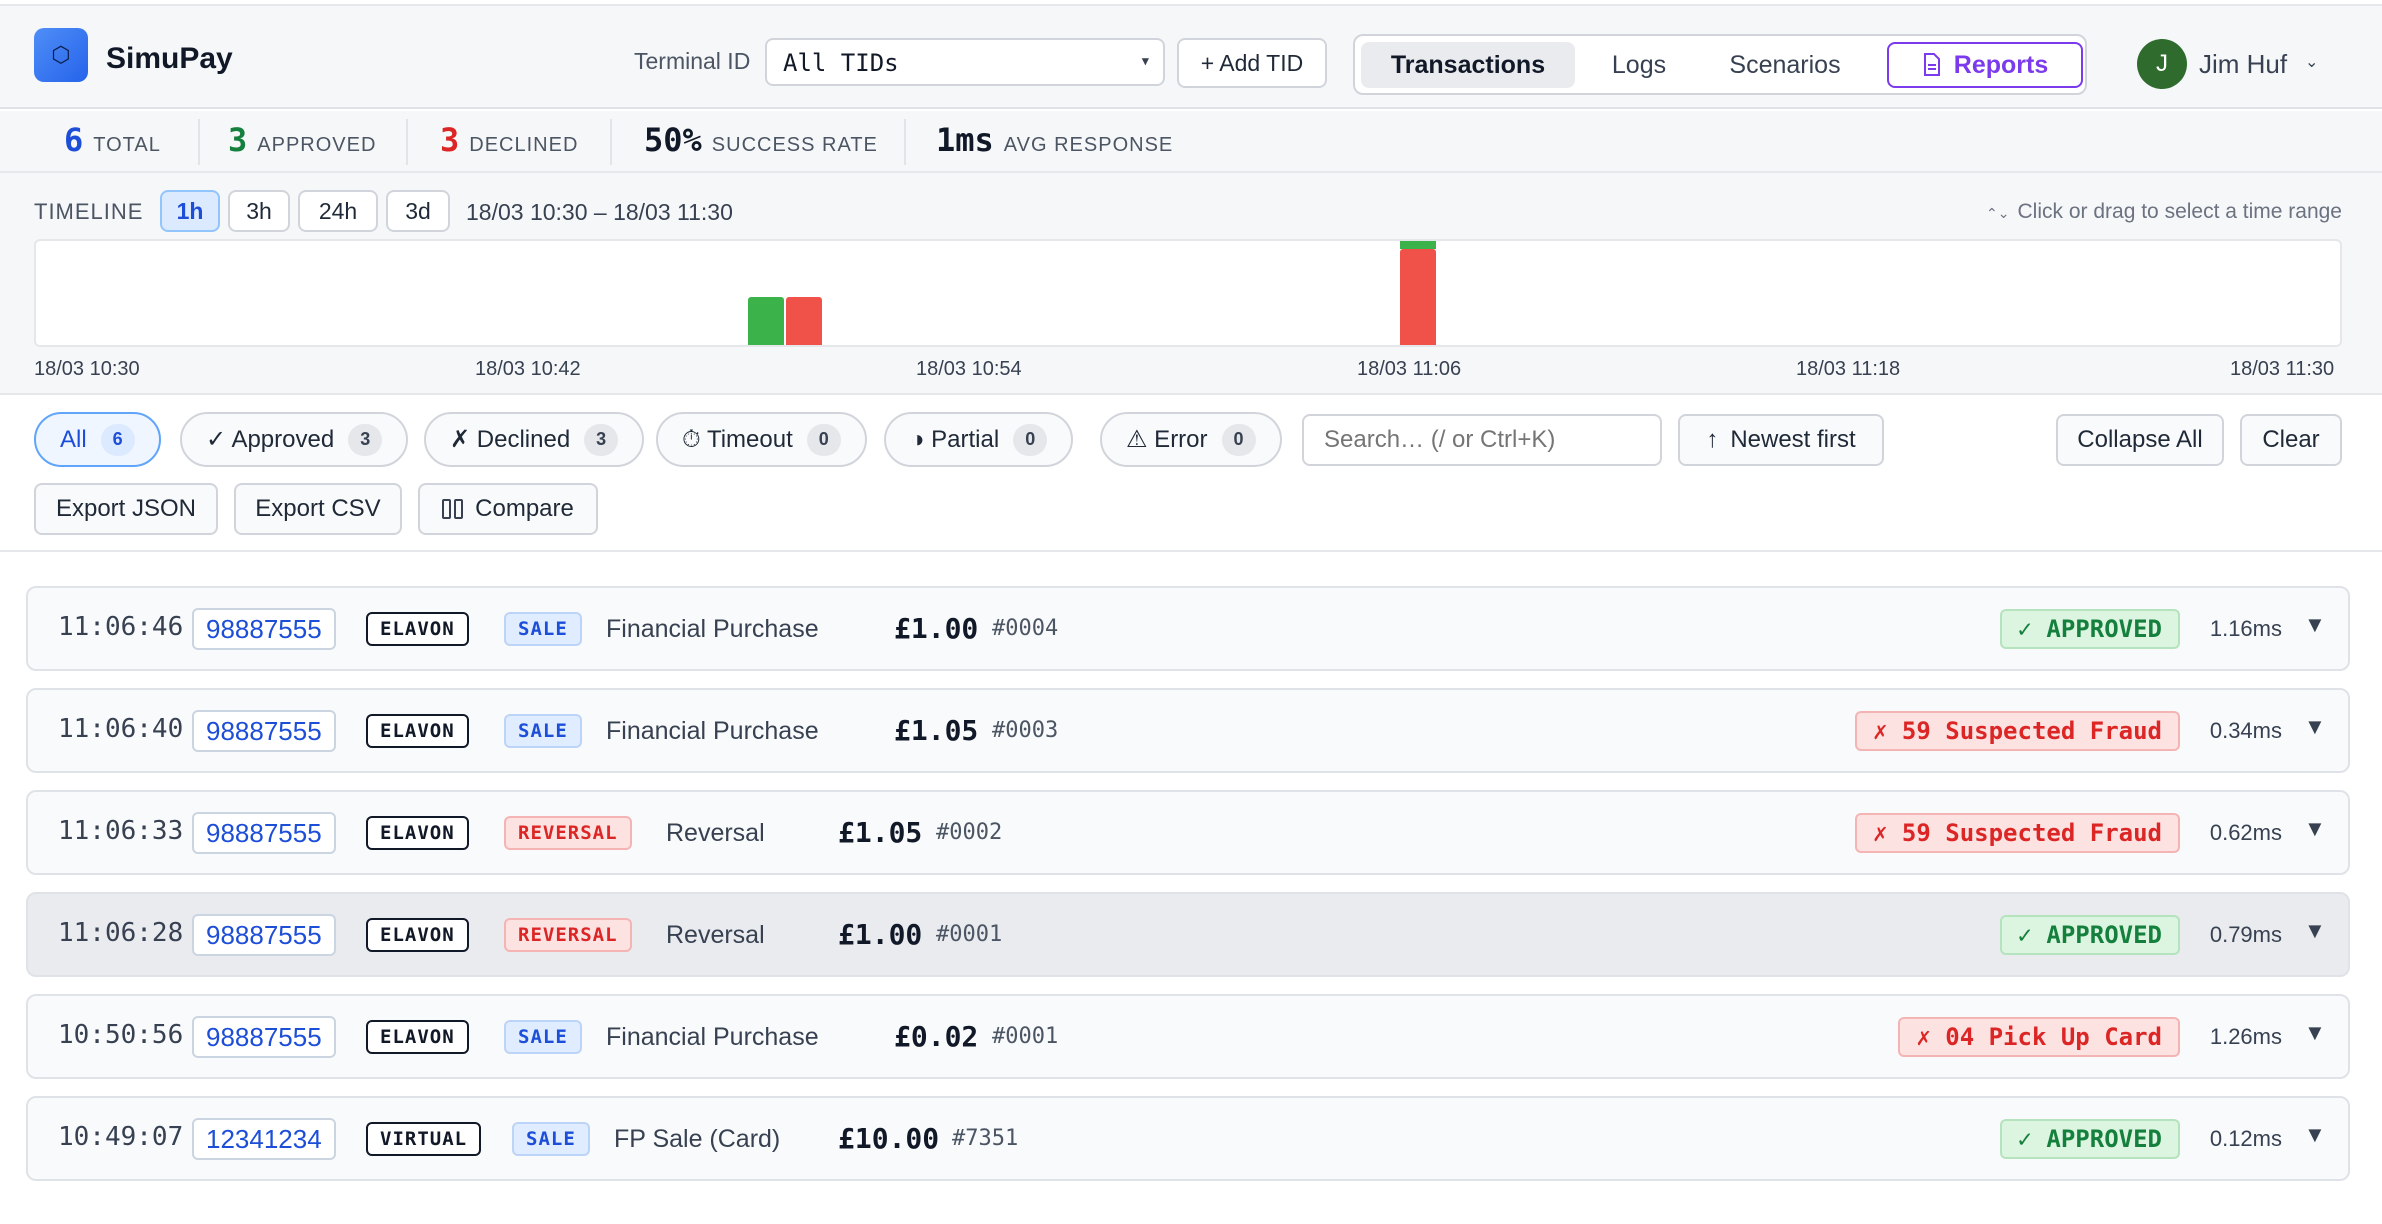 The height and width of the screenshot is (1224, 2382). Describe the element at coordinates (841, 63) in the screenshot. I see `terminal-id-value: All TIDs` at that location.